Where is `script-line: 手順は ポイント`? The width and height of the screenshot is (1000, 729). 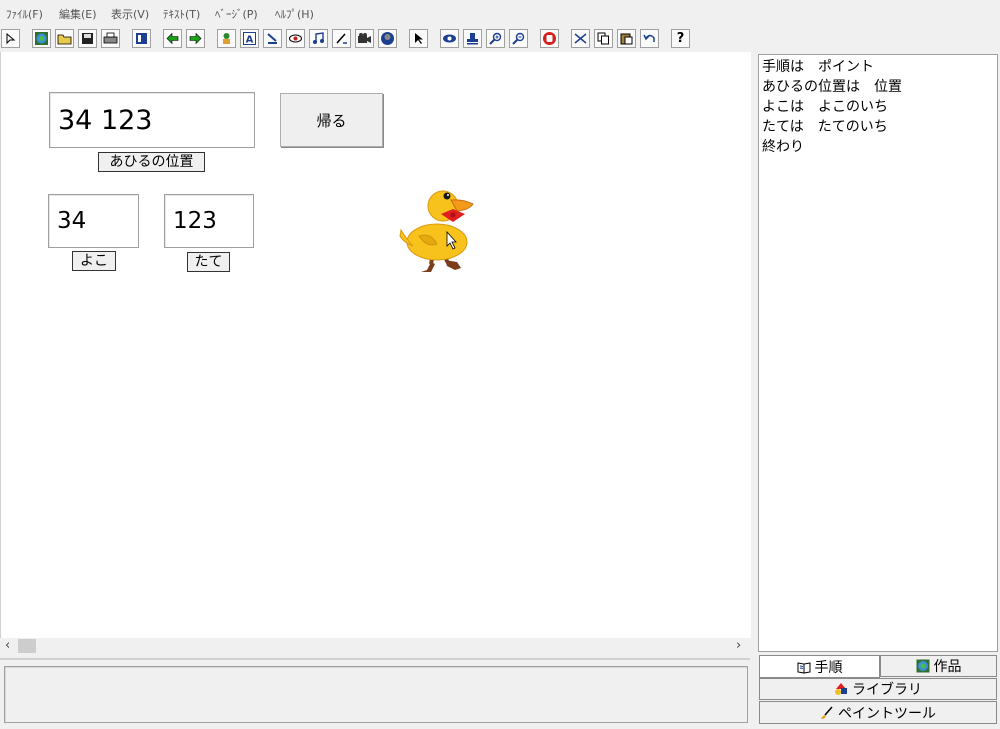
script-line: 手順は ポイント is located at coordinates (878, 67).